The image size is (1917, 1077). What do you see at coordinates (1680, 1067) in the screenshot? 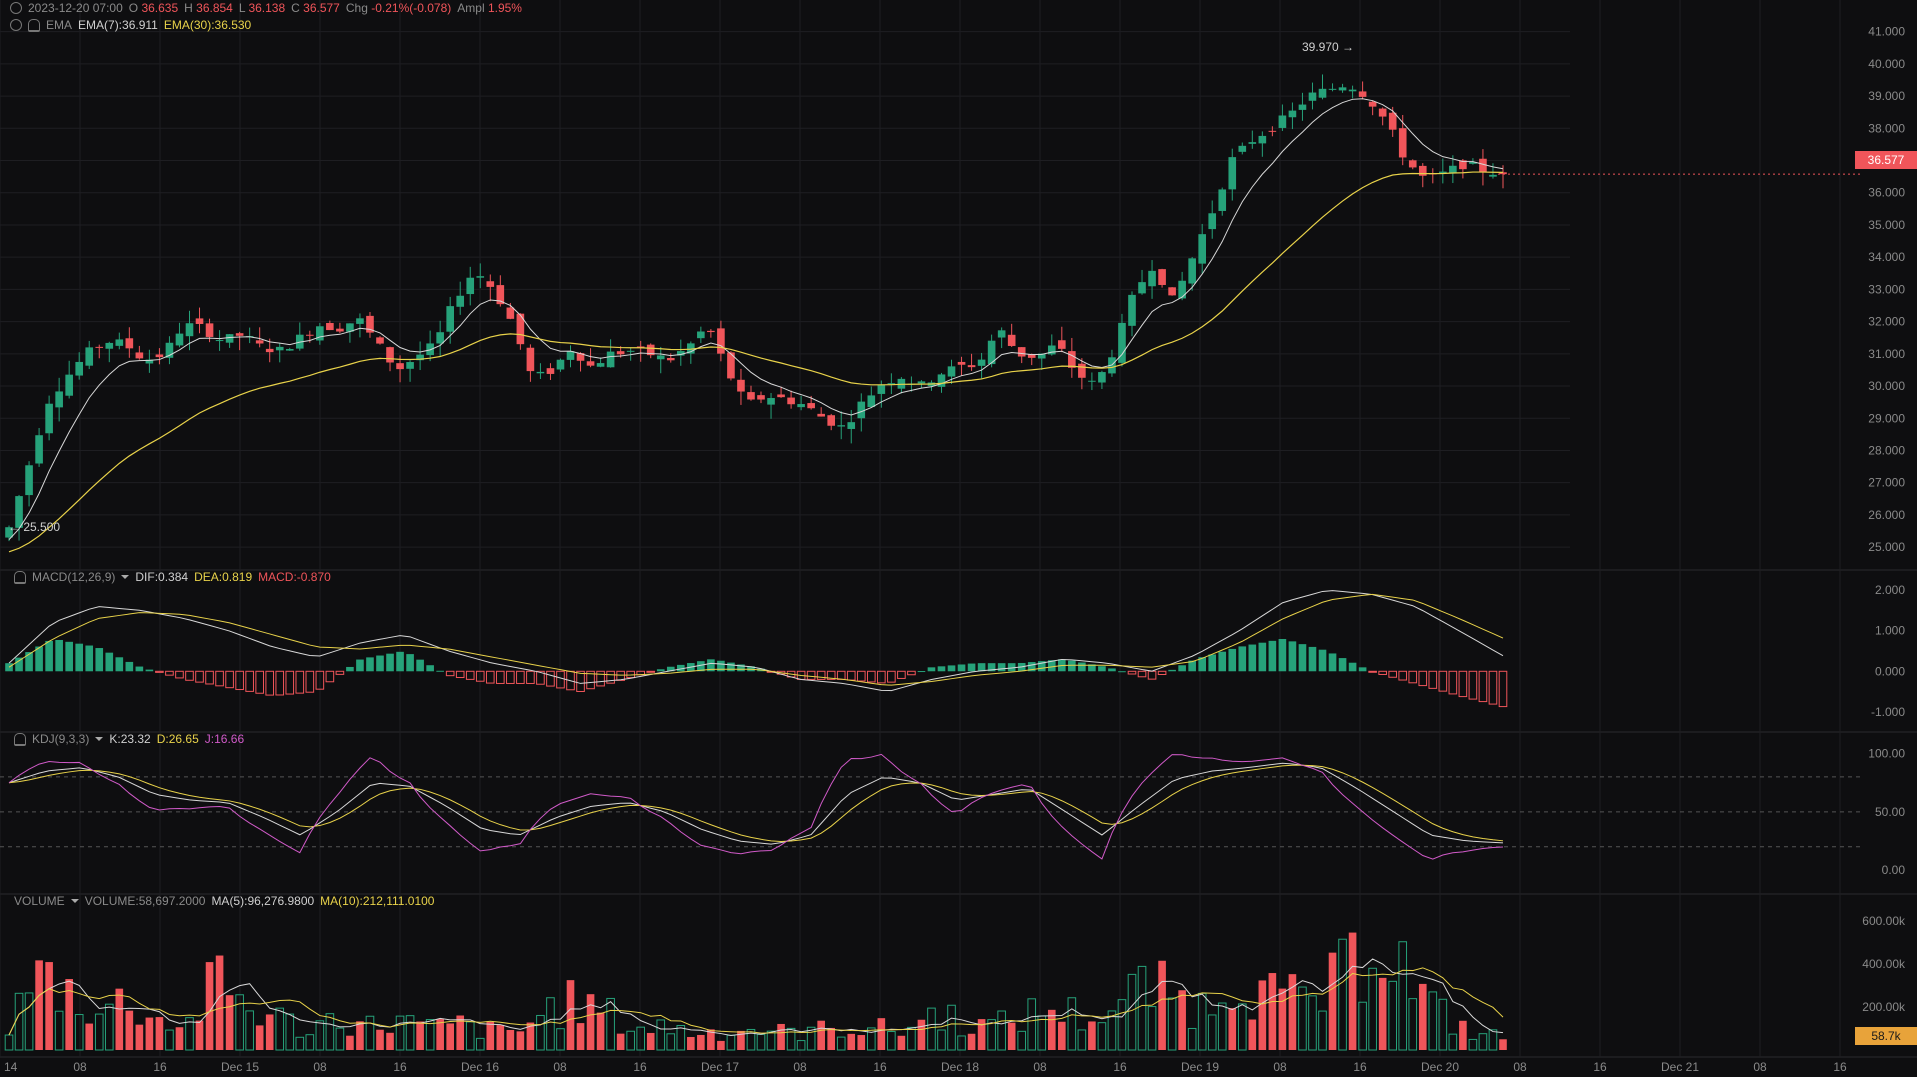
I see `x-tick-label: Dec 21` at bounding box center [1680, 1067].